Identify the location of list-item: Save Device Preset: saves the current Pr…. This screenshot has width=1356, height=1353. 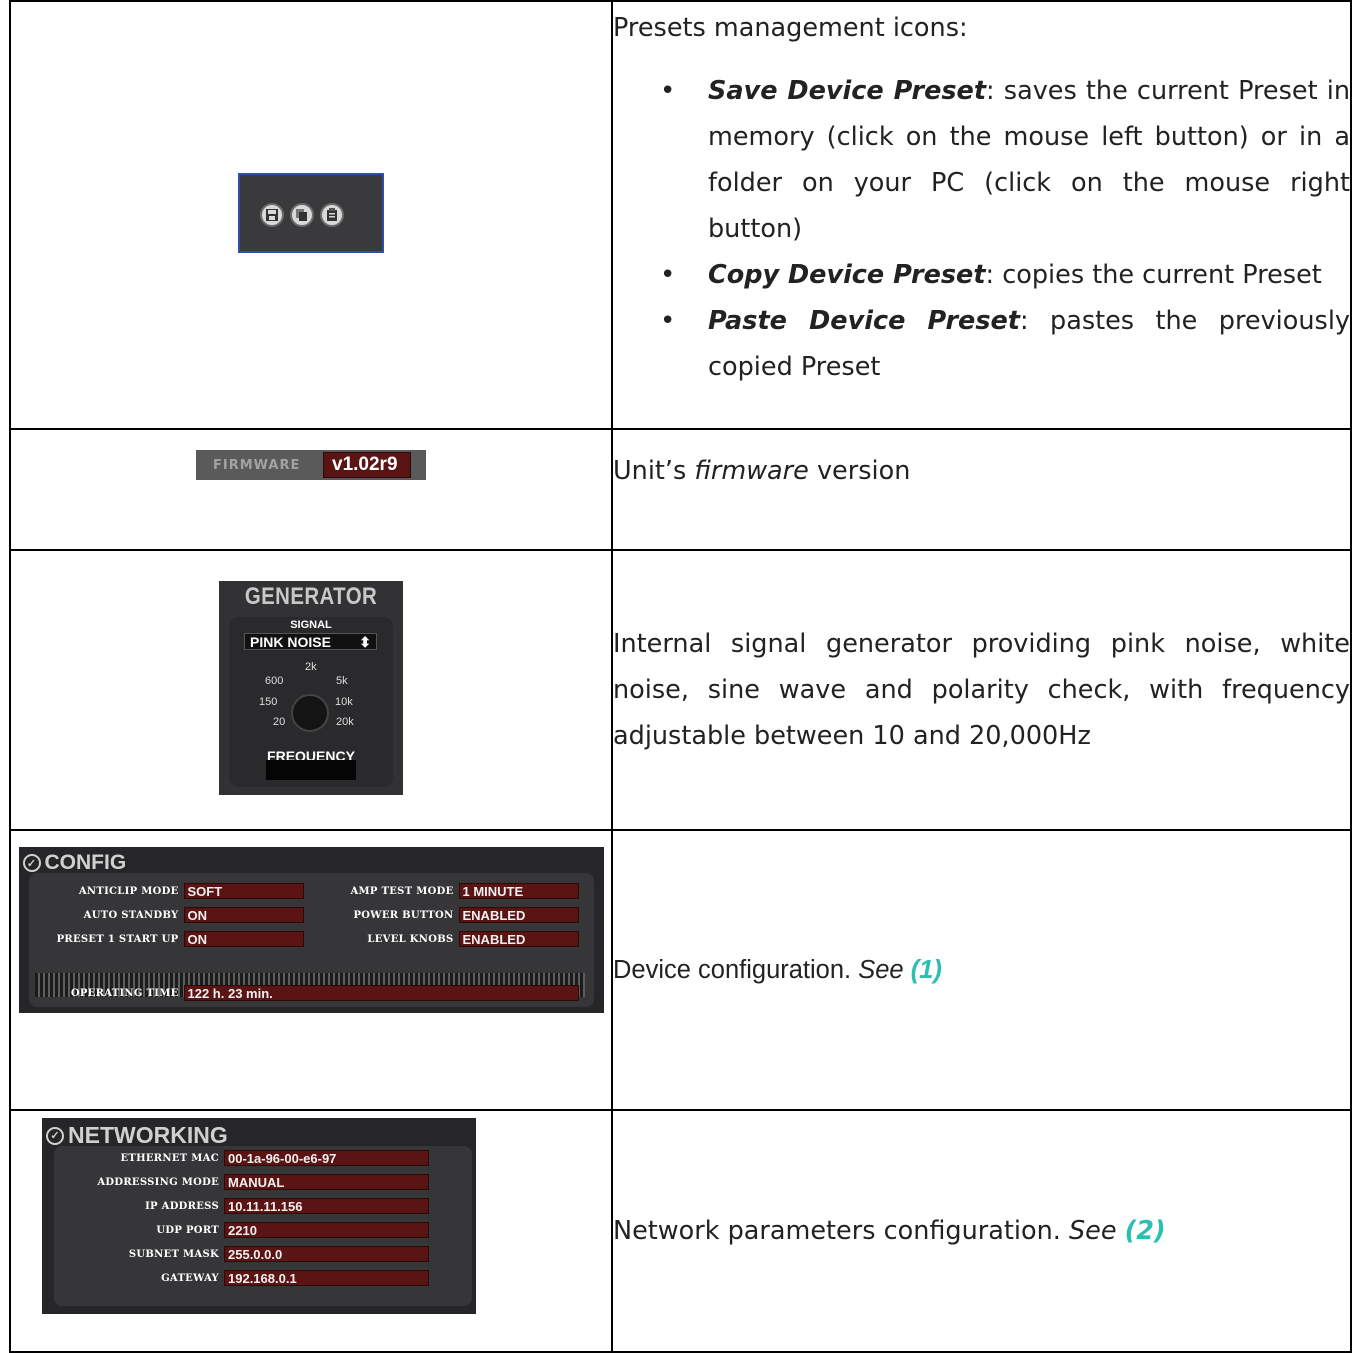
(1005, 160).